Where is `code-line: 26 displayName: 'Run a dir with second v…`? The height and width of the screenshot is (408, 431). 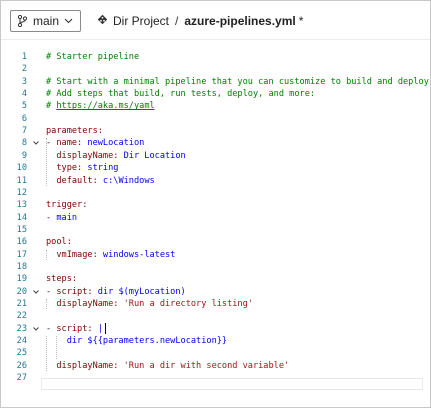 code-line: 26 displayName: 'Run a dir with second v… is located at coordinates (215, 366).